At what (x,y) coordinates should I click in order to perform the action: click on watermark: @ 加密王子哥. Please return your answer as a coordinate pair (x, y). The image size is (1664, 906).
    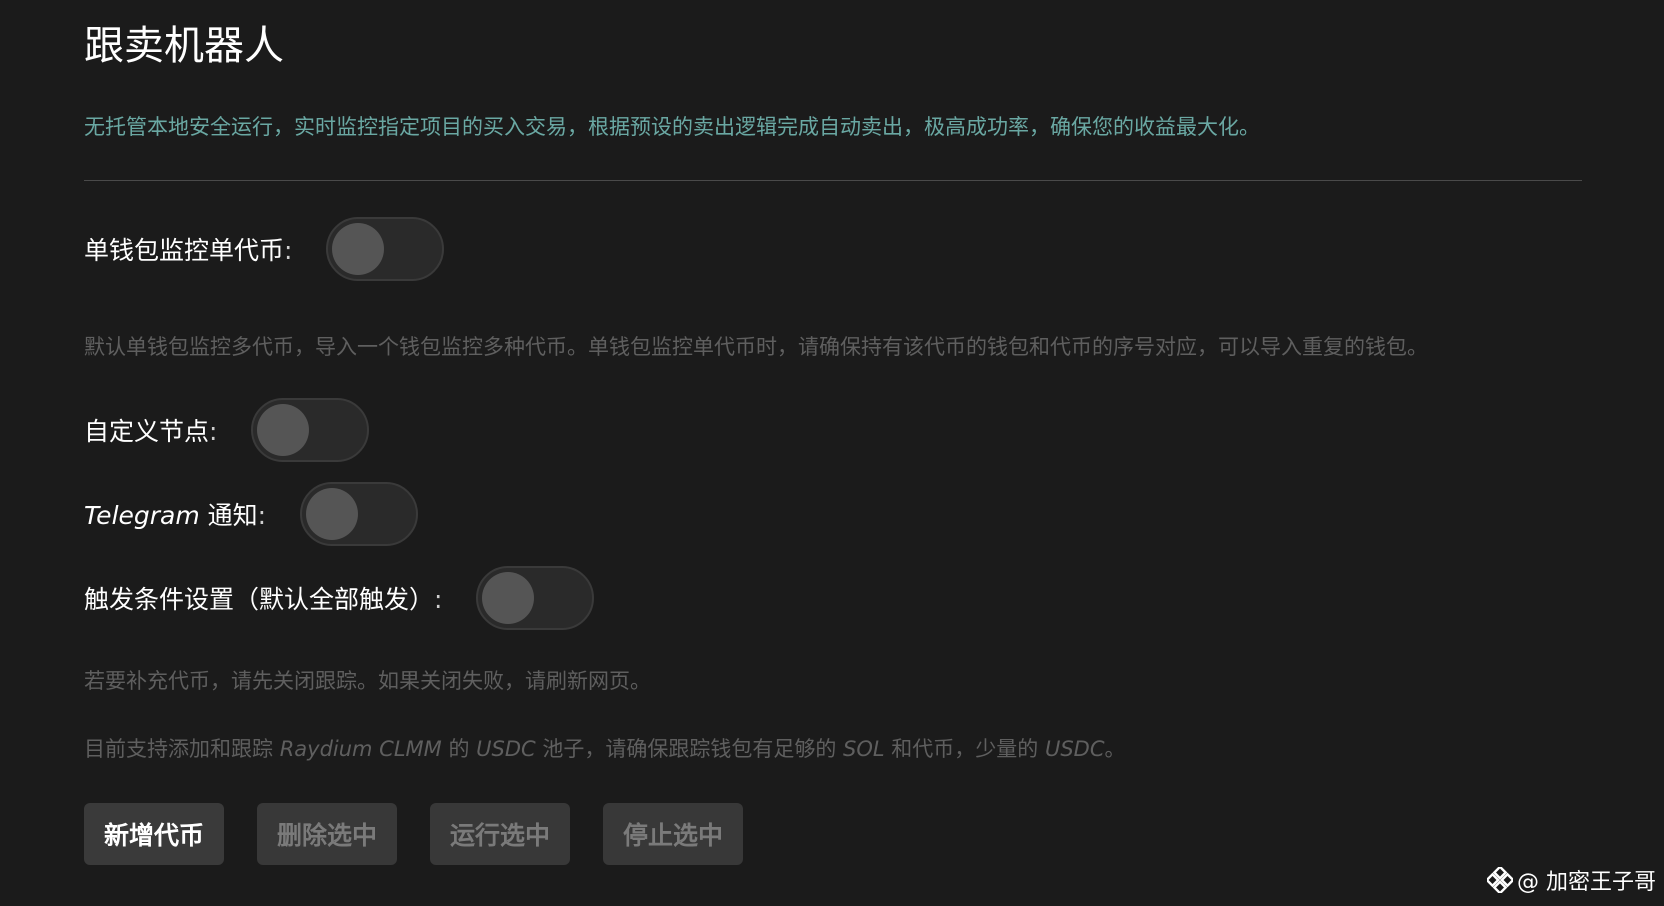
    Looking at the image, I should click on (1571, 880).